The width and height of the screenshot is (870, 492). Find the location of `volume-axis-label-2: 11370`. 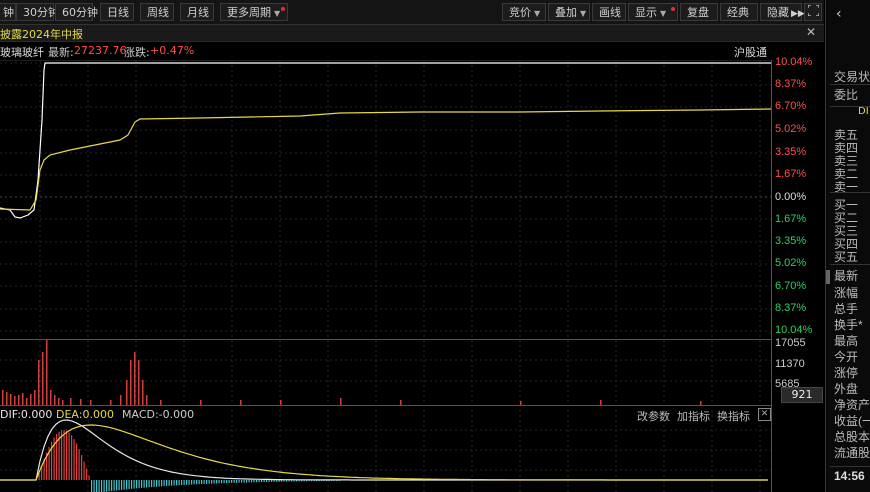

volume-axis-label-2: 11370 is located at coordinates (790, 364).